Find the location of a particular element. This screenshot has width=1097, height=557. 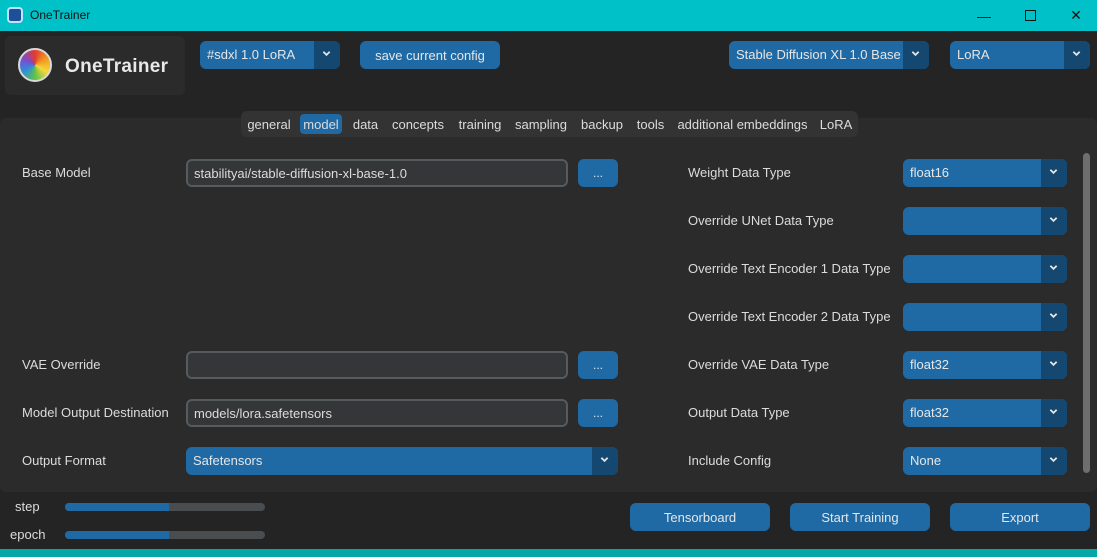

maximize-icon is located at coordinates (1030, 15).